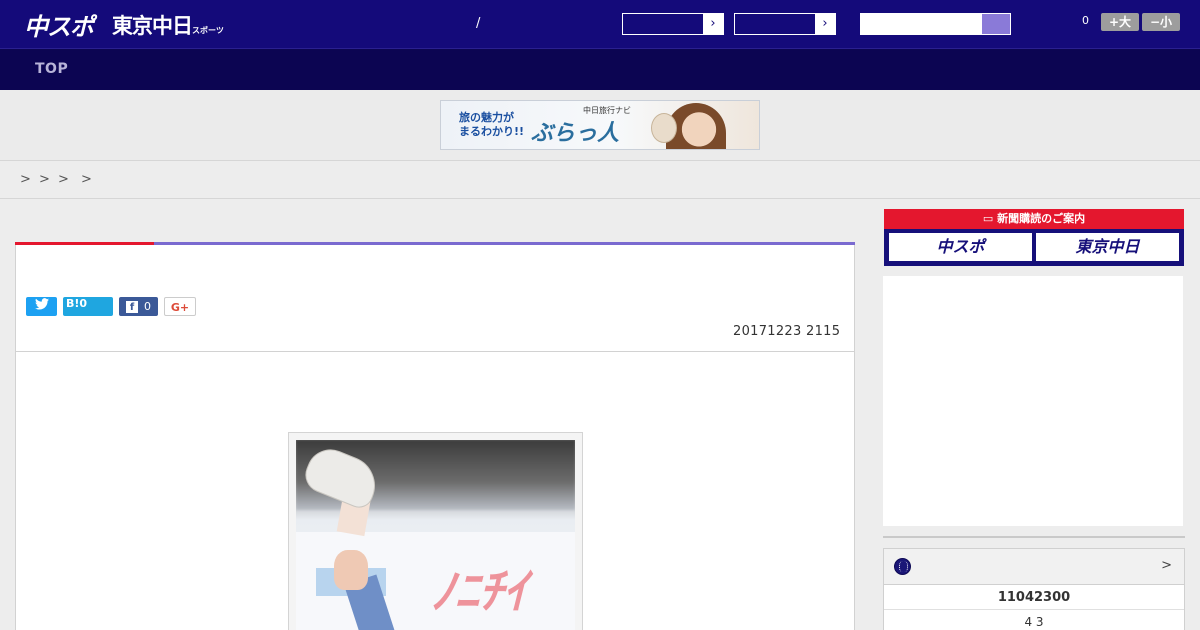 The height and width of the screenshot is (630, 1200). What do you see at coordinates (351, 570) in the screenshot?
I see `photo-skater-hand` at bounding box center [351, 570].